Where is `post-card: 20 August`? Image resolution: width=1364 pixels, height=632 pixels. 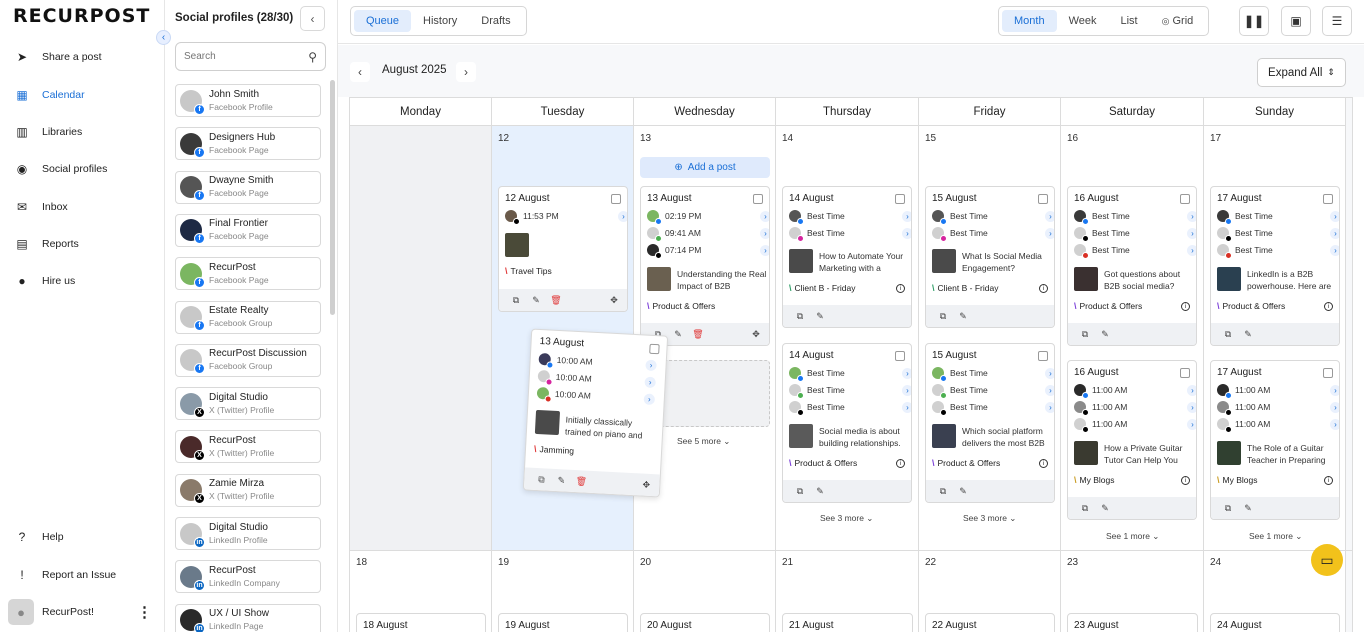
post-card: 20 August is located at coordinates (705, 622).